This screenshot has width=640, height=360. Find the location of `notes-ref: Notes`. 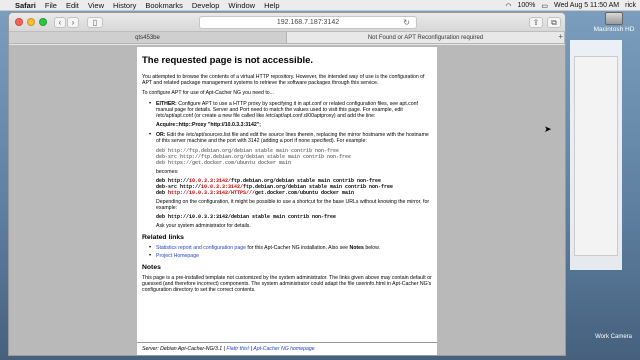

notes-ref: Notes is located at coordinates (356, 248).